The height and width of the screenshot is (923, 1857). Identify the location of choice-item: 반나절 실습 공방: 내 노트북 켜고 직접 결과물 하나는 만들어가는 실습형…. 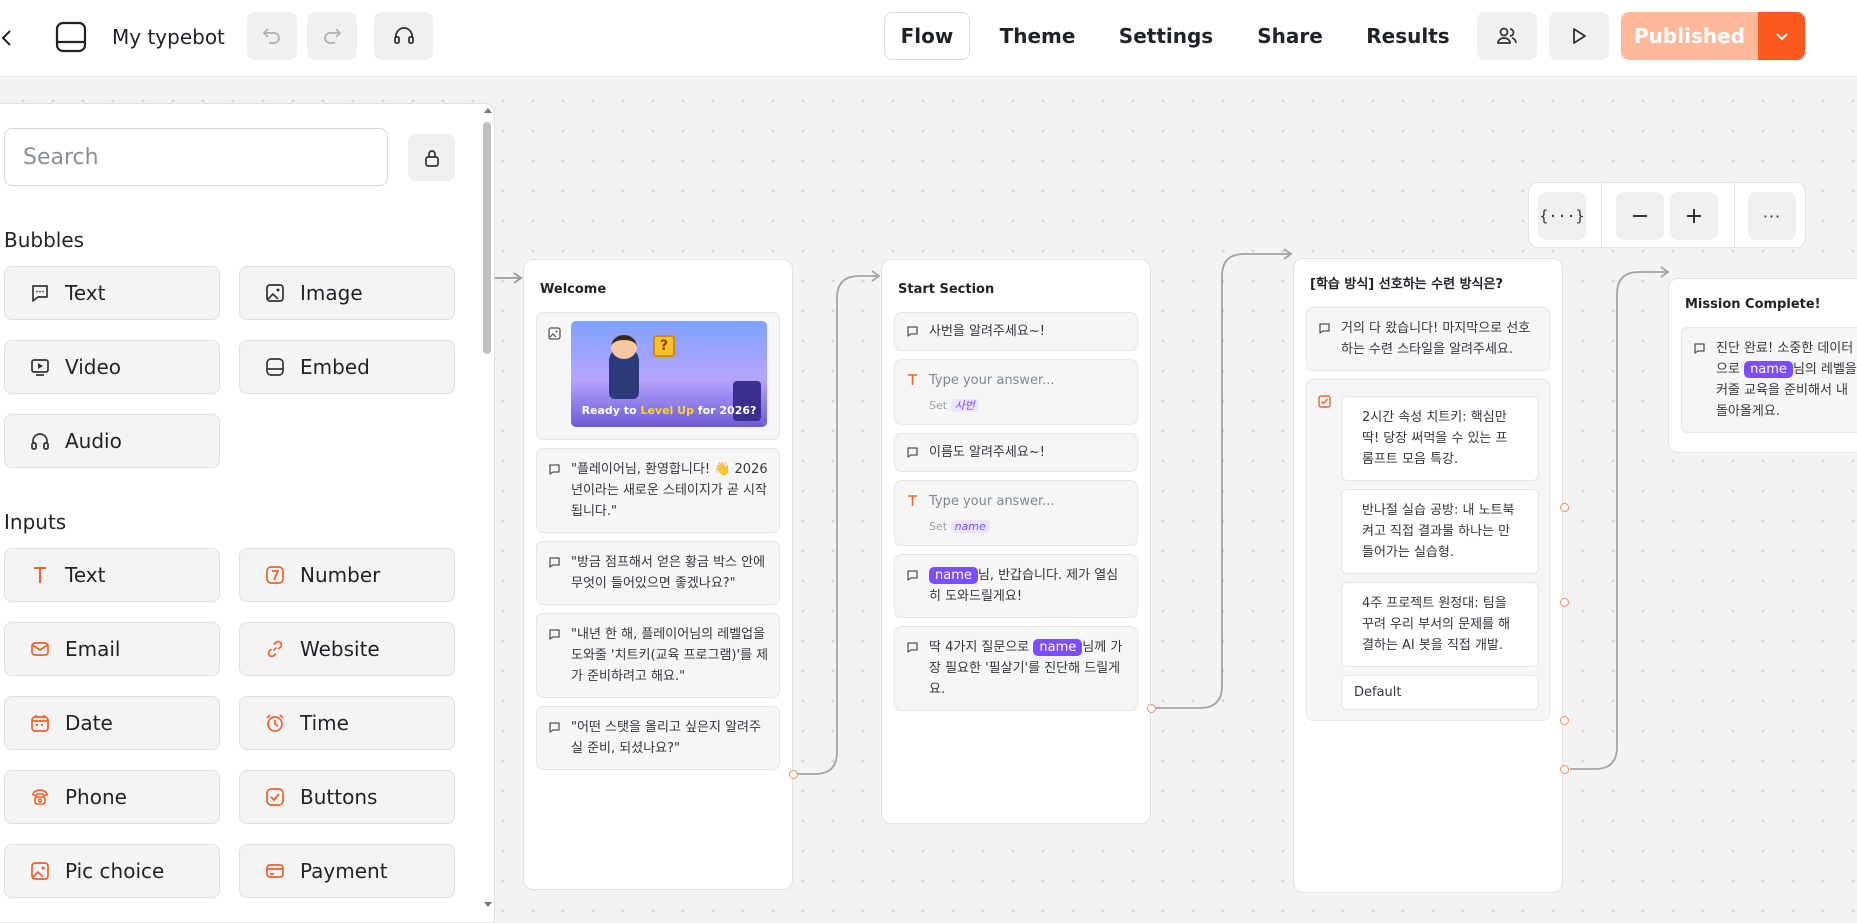
(1440, 531).